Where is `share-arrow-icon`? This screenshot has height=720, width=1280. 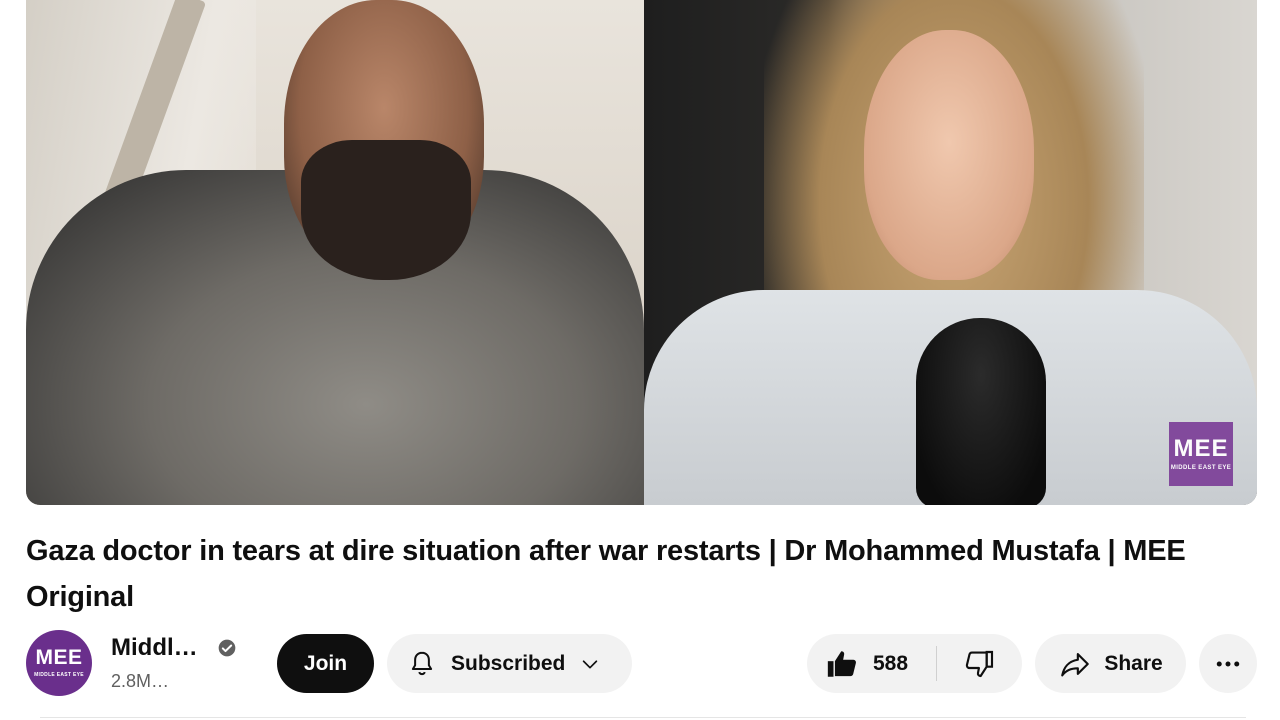
share-arrow-icon is located at coordinates (1075, 664).